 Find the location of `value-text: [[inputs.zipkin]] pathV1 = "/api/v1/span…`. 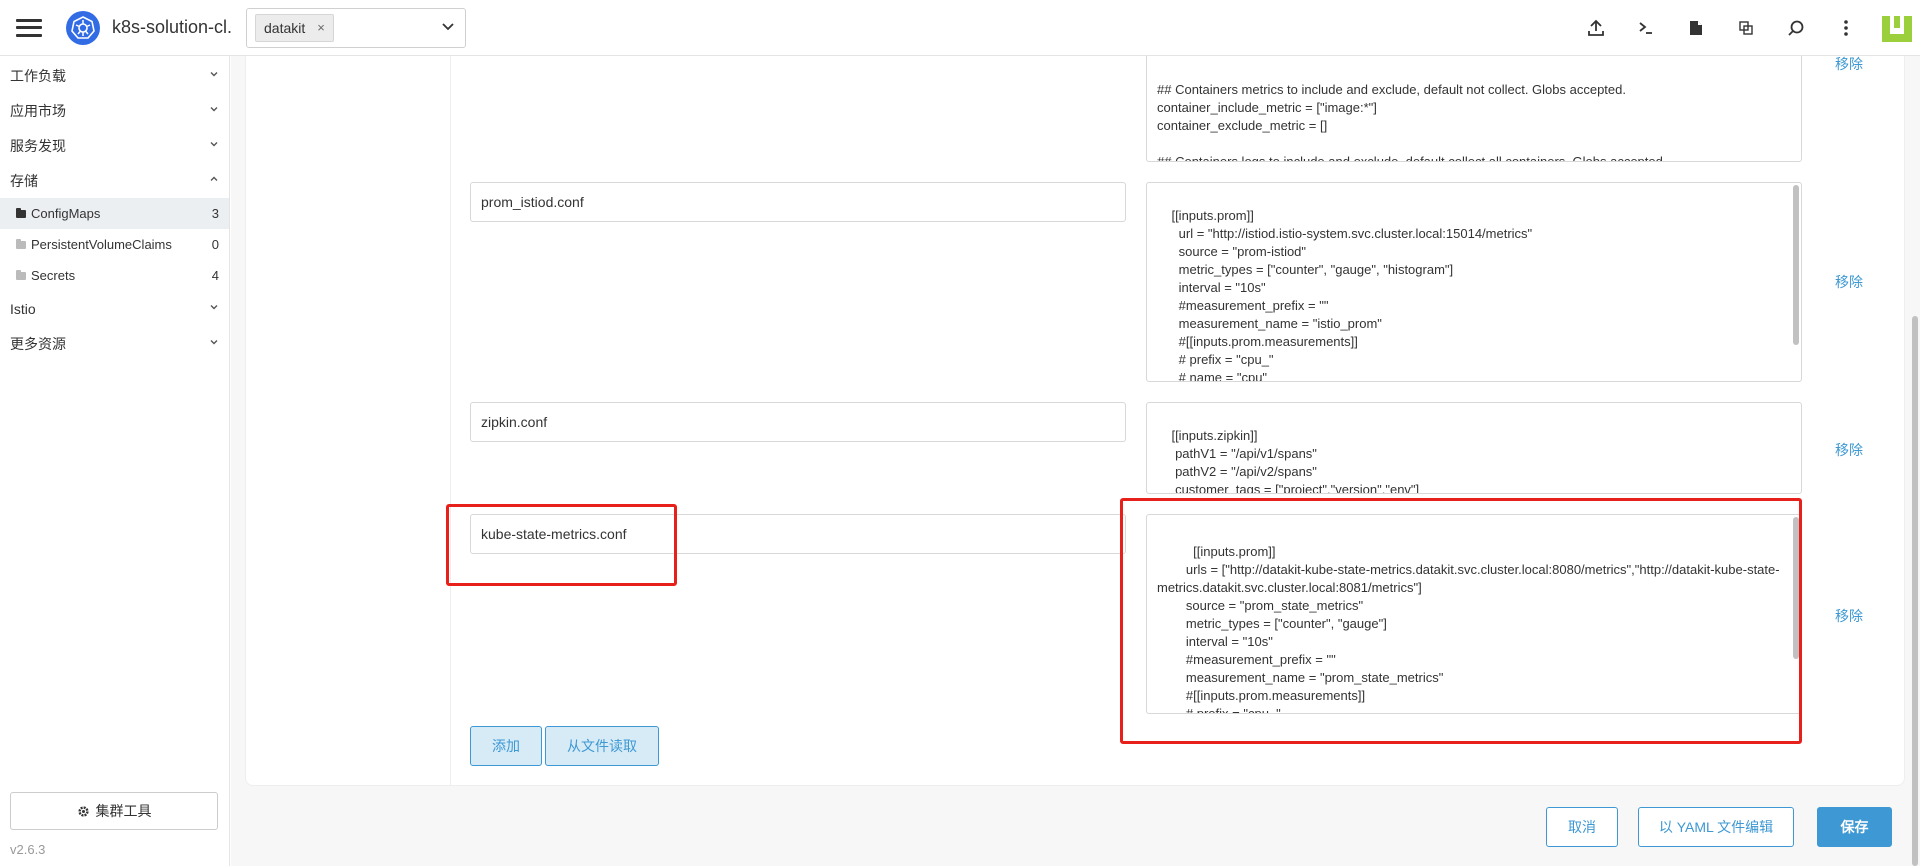

value-text: [[inputs.zipkin]] pathV1 = "/api/v1/span… is located at coordinates (1295, 461).